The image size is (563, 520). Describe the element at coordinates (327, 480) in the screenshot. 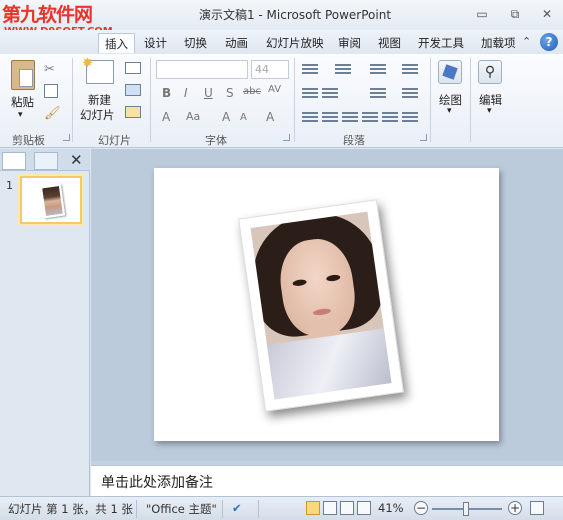

I see `notes-pane: 单击此处添加备注` at that location.